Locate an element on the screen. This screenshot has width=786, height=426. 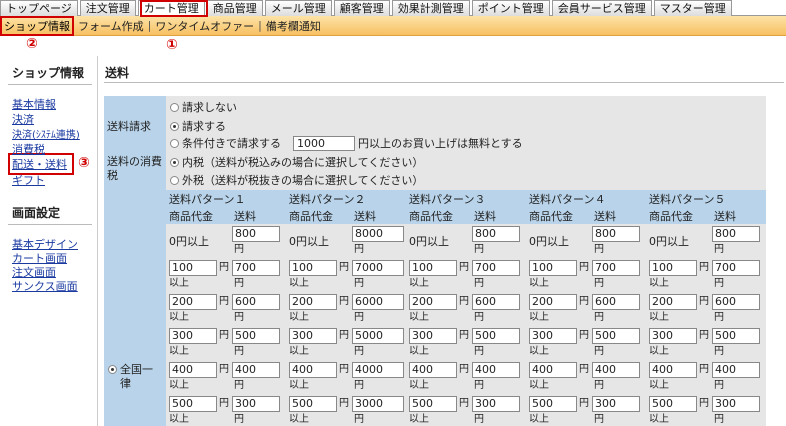
title-divider is located at coordinates (444, 82).